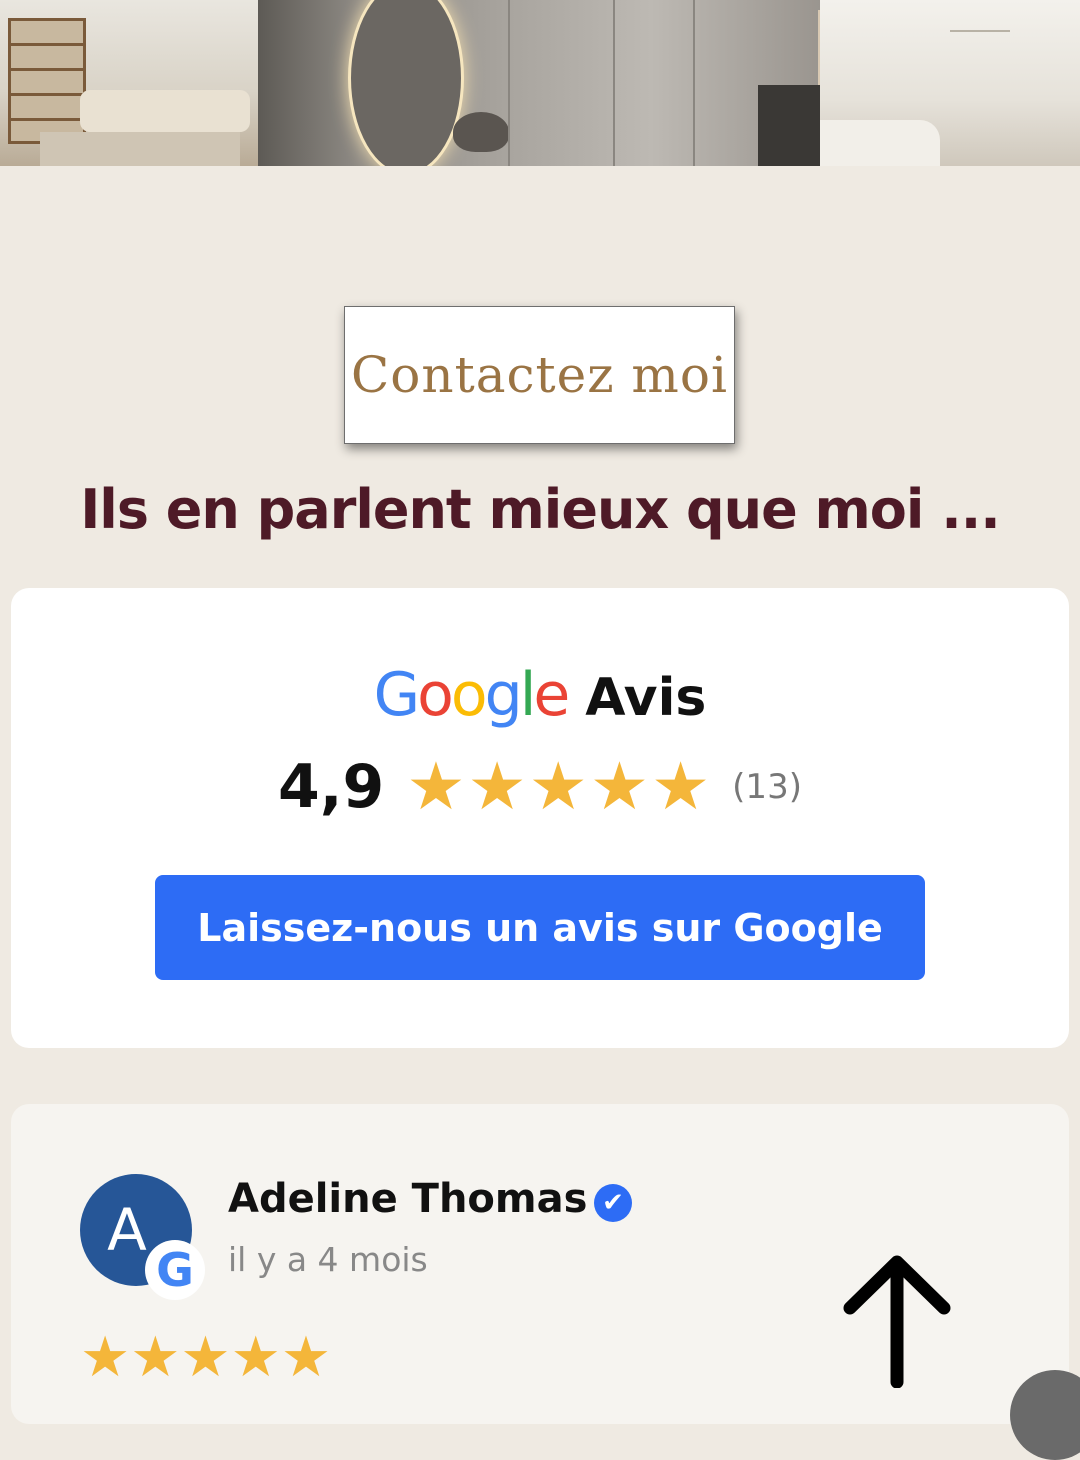 The height and width of the screenshot is (1460, 1080). What do you see at coordinates (408, 1199) in the screenshot?
I see `reviewer-name: Adeline Thomas` at bounding box center [408, 1199].